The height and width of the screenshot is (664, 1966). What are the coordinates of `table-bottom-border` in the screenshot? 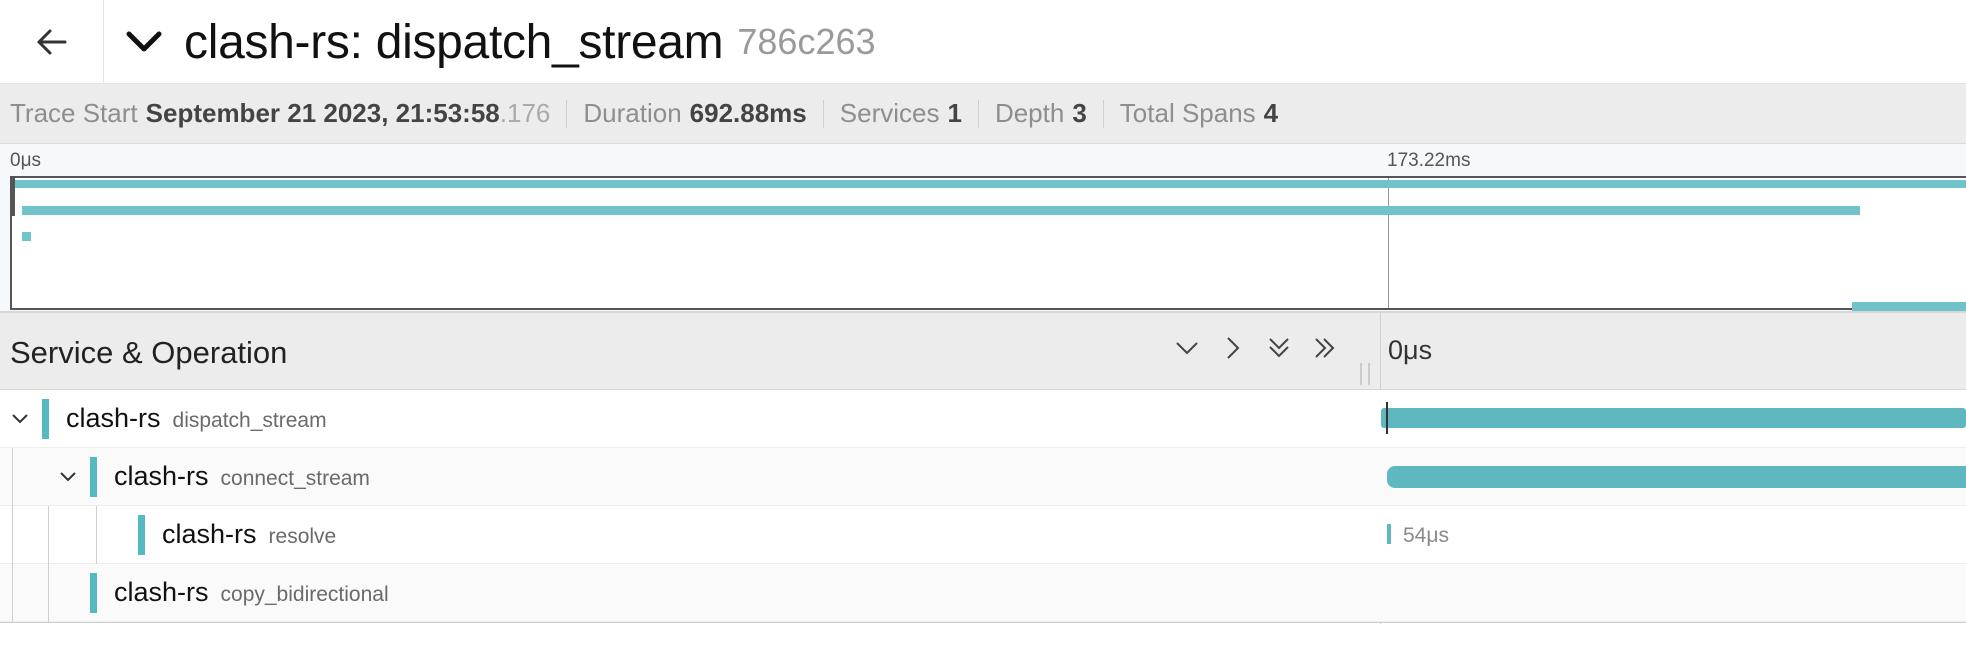 It's located at (983, 622).